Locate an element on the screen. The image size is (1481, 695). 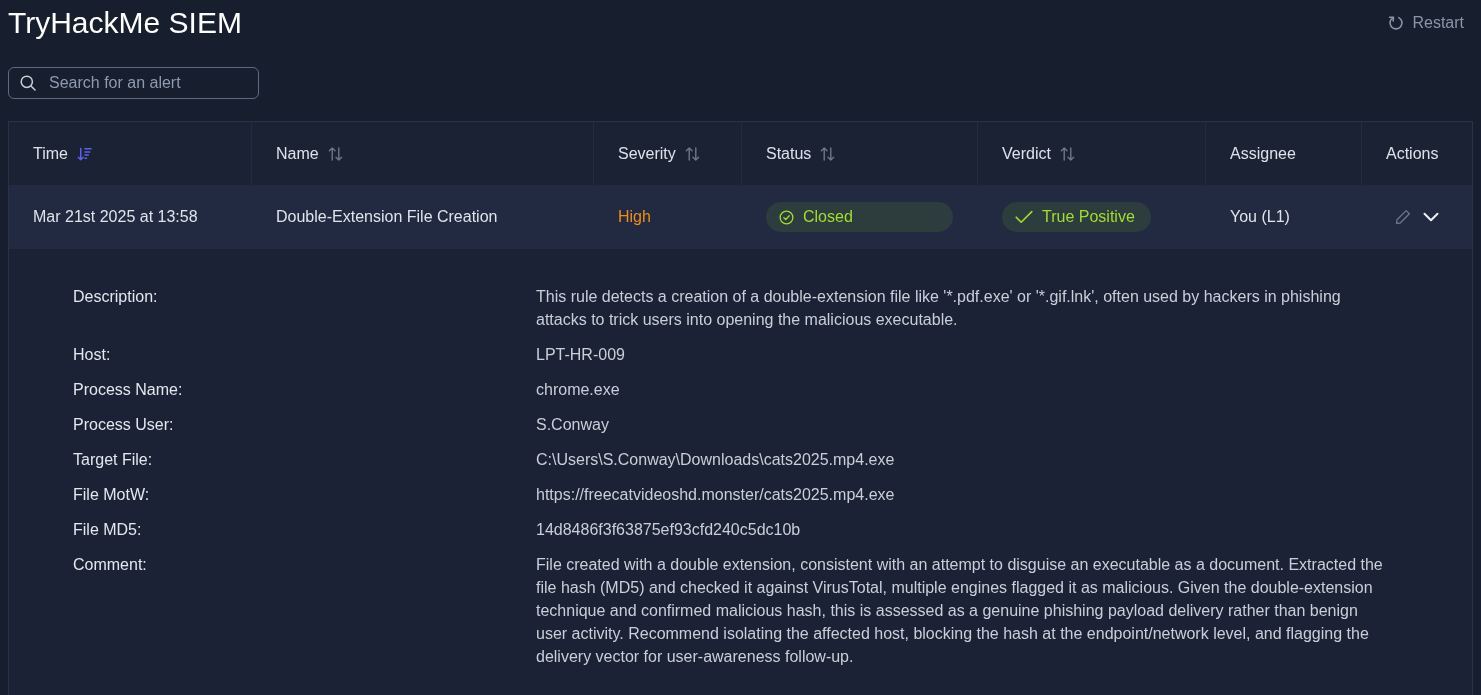
detail-value: https://freecatvideoshd.monster/cats2025.mp4.exe is located at coordinates (716, 495).